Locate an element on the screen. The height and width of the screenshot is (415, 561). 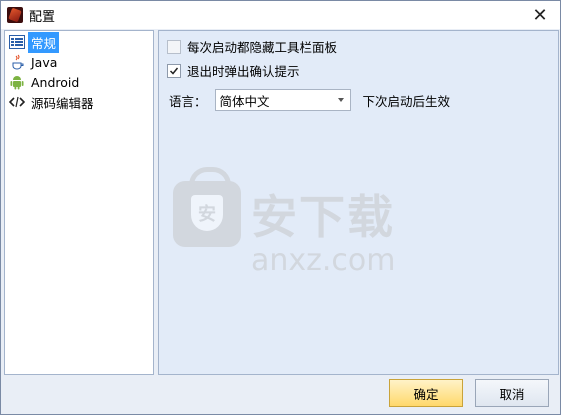
tree-item-android: Android is located at coordinates (45, 82).